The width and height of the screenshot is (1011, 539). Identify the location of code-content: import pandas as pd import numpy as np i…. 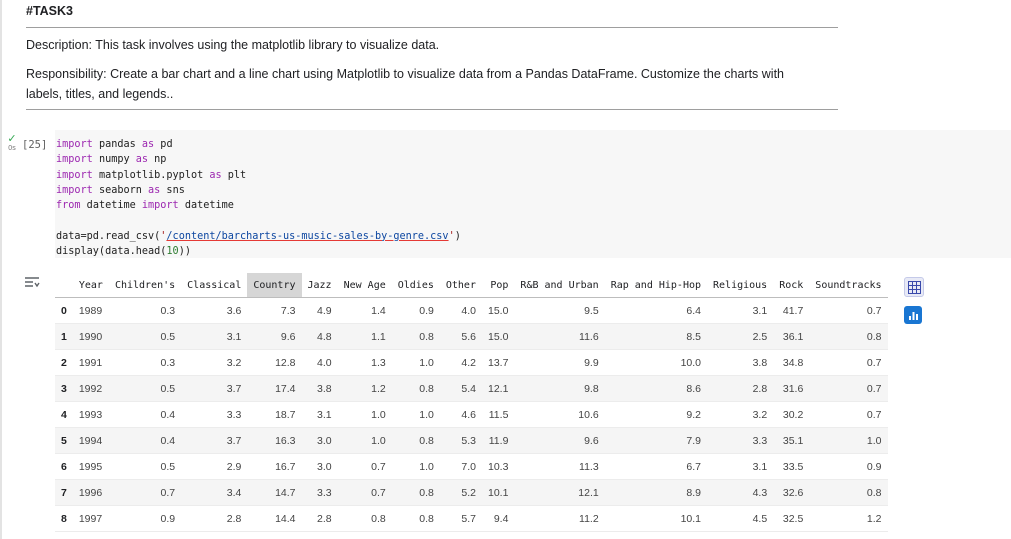
(258, 198).